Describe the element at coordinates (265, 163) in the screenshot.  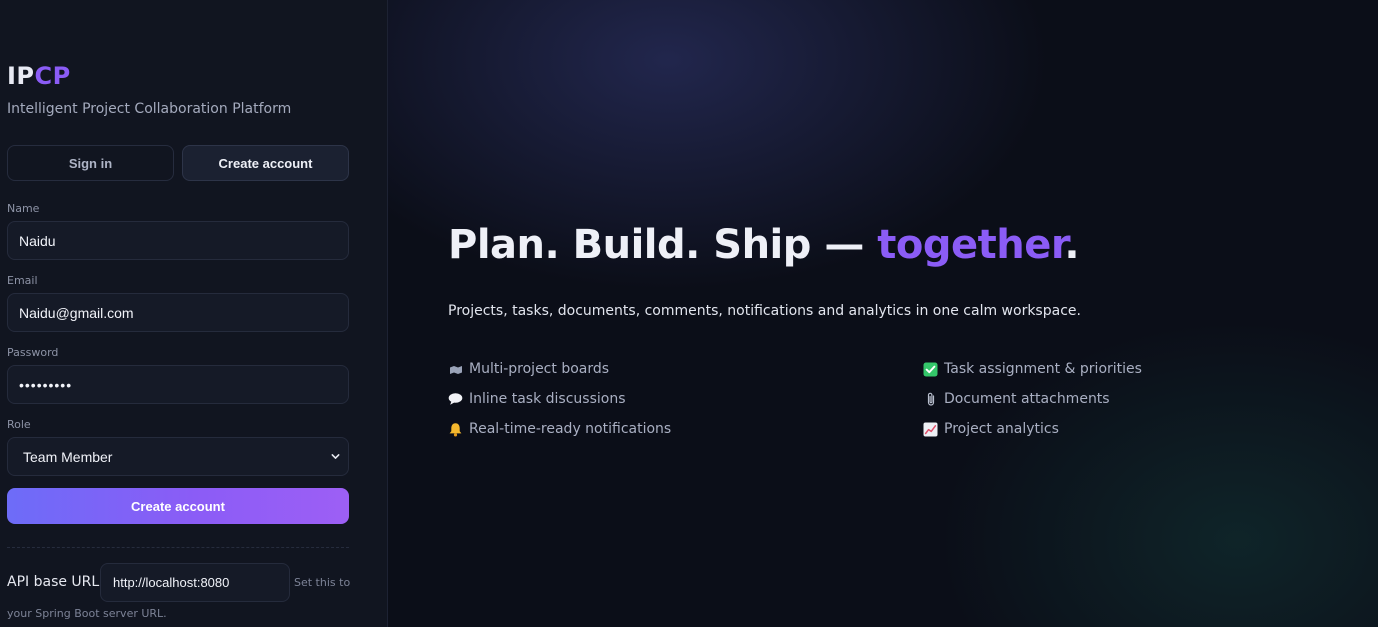
I see `tab-create-account: Create account` at that location.